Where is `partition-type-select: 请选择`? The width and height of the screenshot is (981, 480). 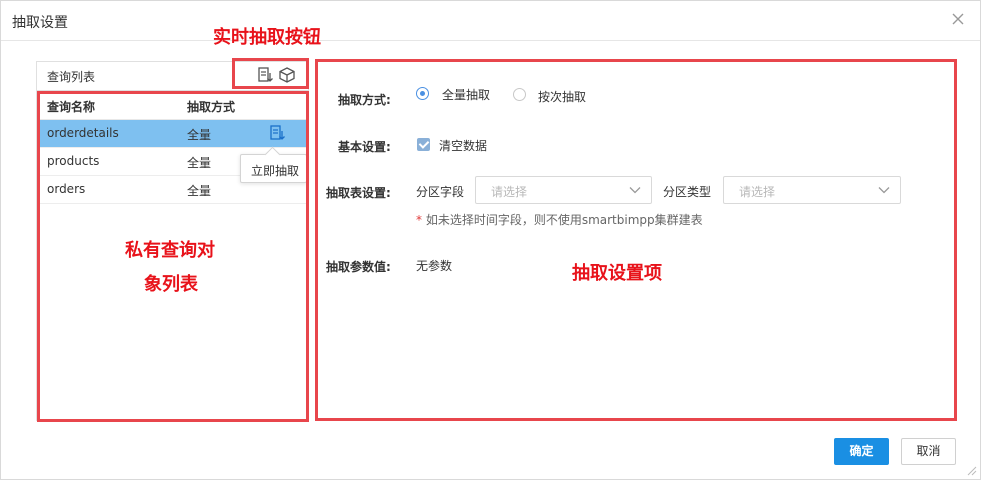
partition-type-select: 请选择 is located at coordinates (812, 190).